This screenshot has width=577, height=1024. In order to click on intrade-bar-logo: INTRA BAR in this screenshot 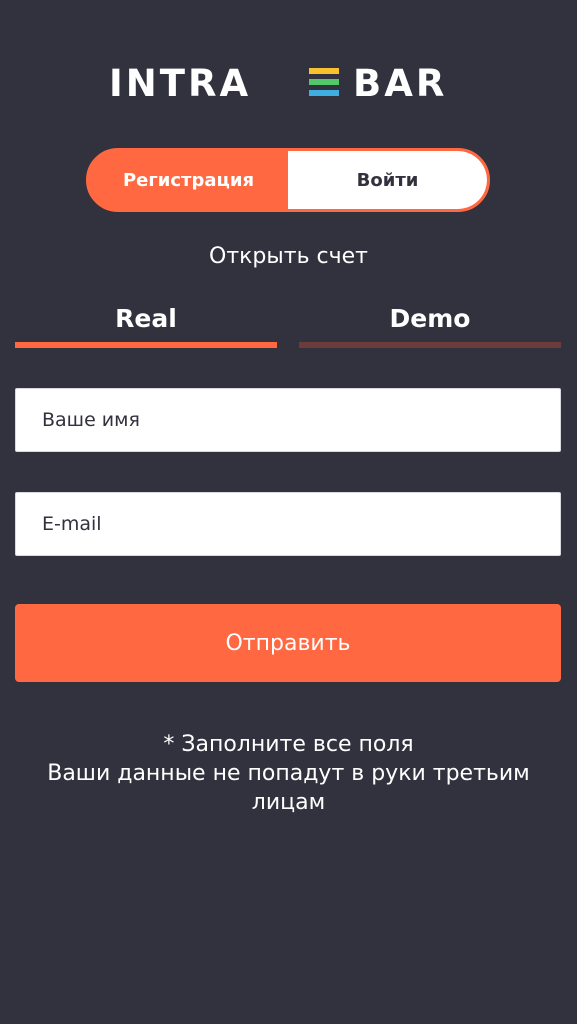, I will do `click(288, 82)`.